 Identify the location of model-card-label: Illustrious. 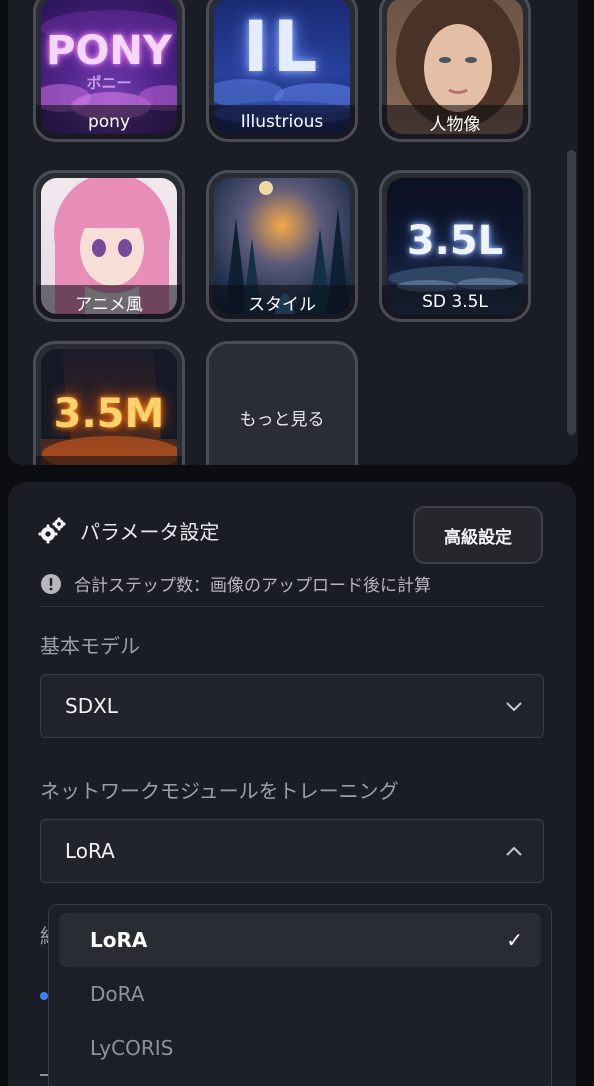
(282, 122).